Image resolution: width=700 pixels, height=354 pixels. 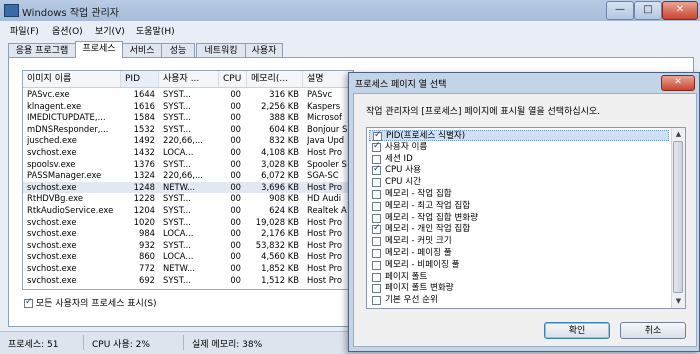 What do you see at coordinates (24, 30) in the screenshot?
I see `menu-file: 파일(F)` at bounding box center [24, 30].